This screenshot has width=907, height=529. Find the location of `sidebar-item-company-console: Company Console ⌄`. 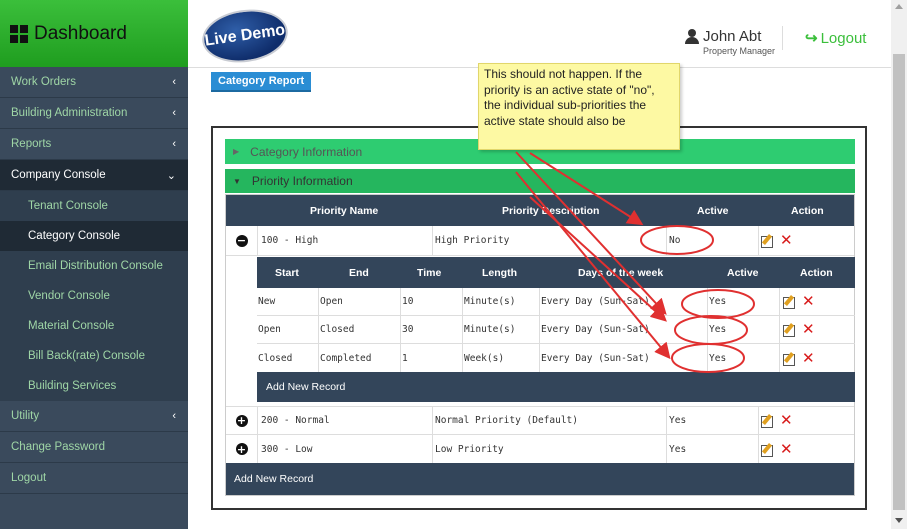

sidebar-item-company-console: Company Console ⌄ is located at coordinates (94, 175).